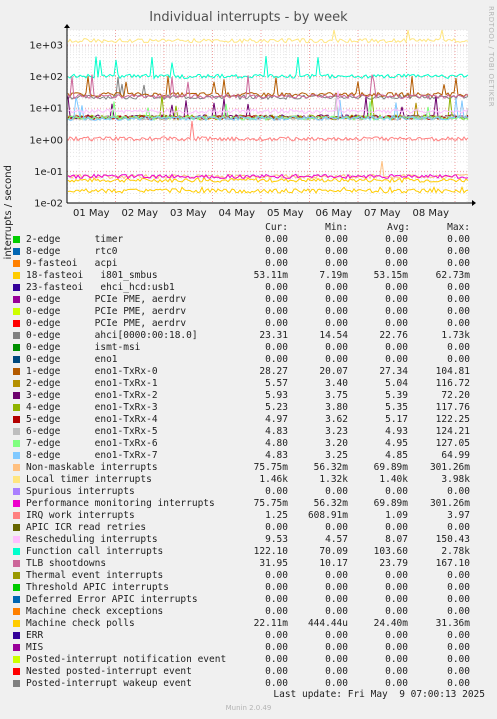  I want to click on legend-avg-value: 24.40m, so click(390, 623).